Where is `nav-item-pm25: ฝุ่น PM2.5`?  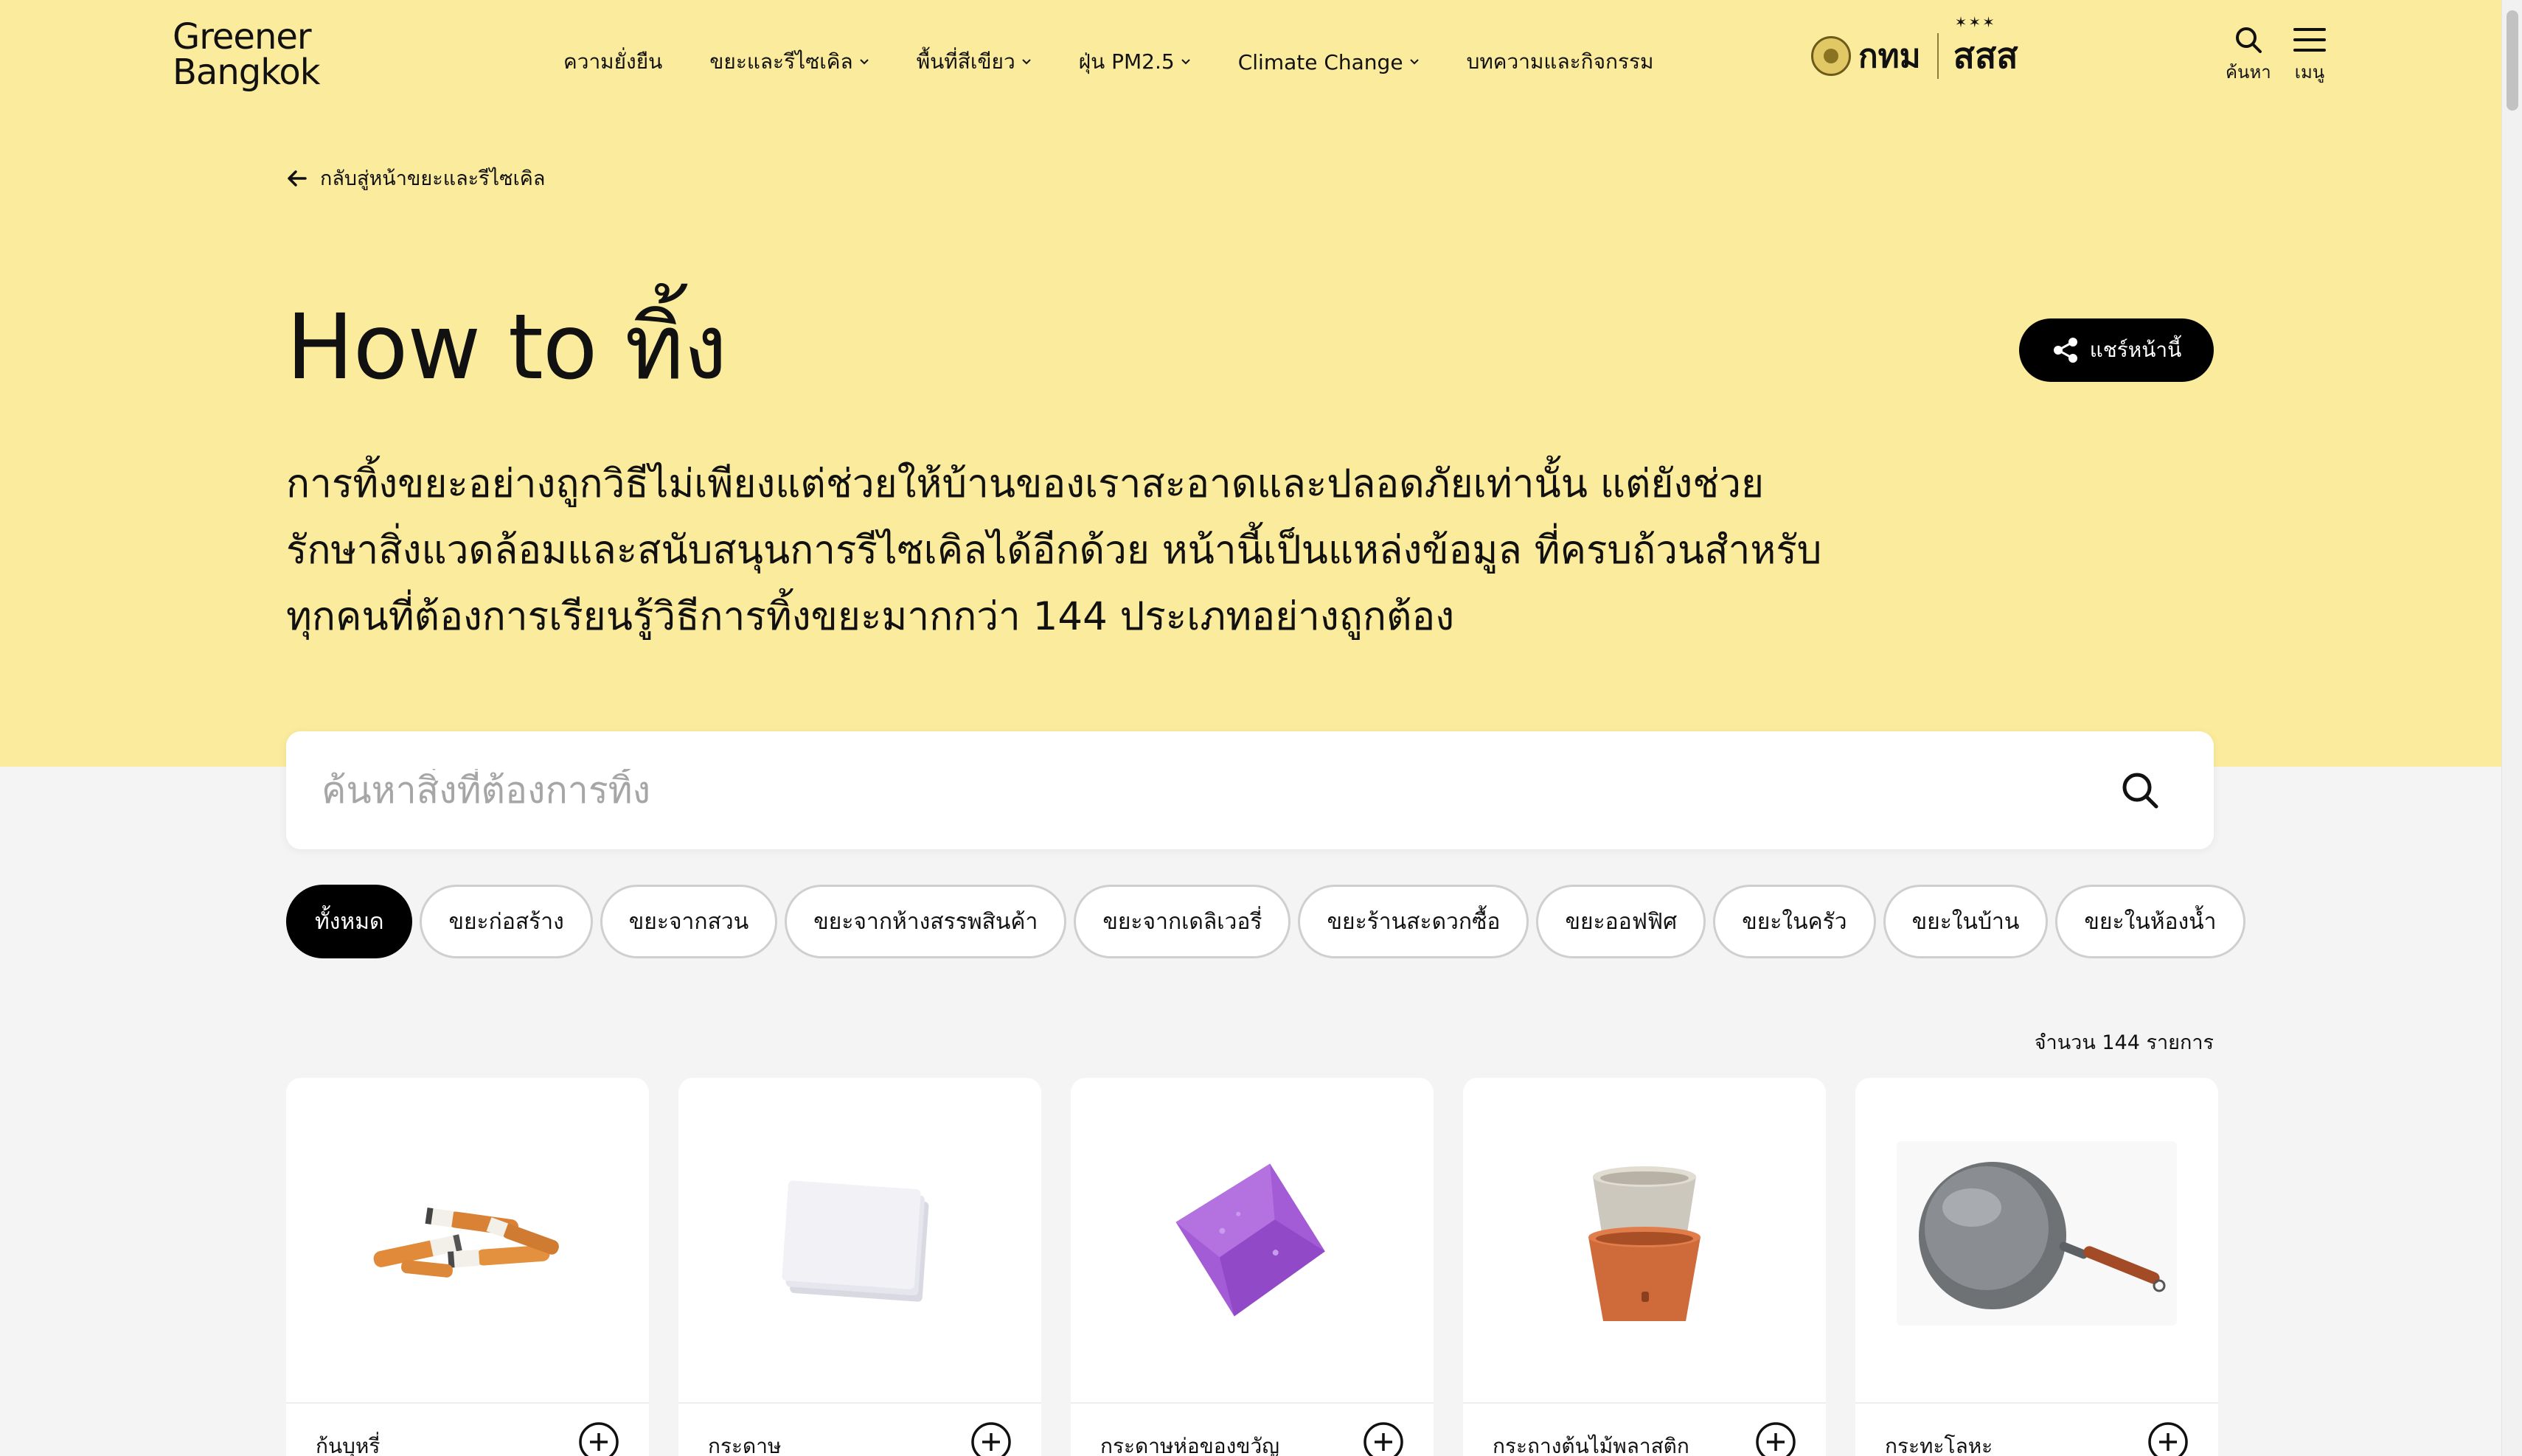
nav-item-pm25: ฝุ่น PM2.5 is located at coordinates (1135, 62).